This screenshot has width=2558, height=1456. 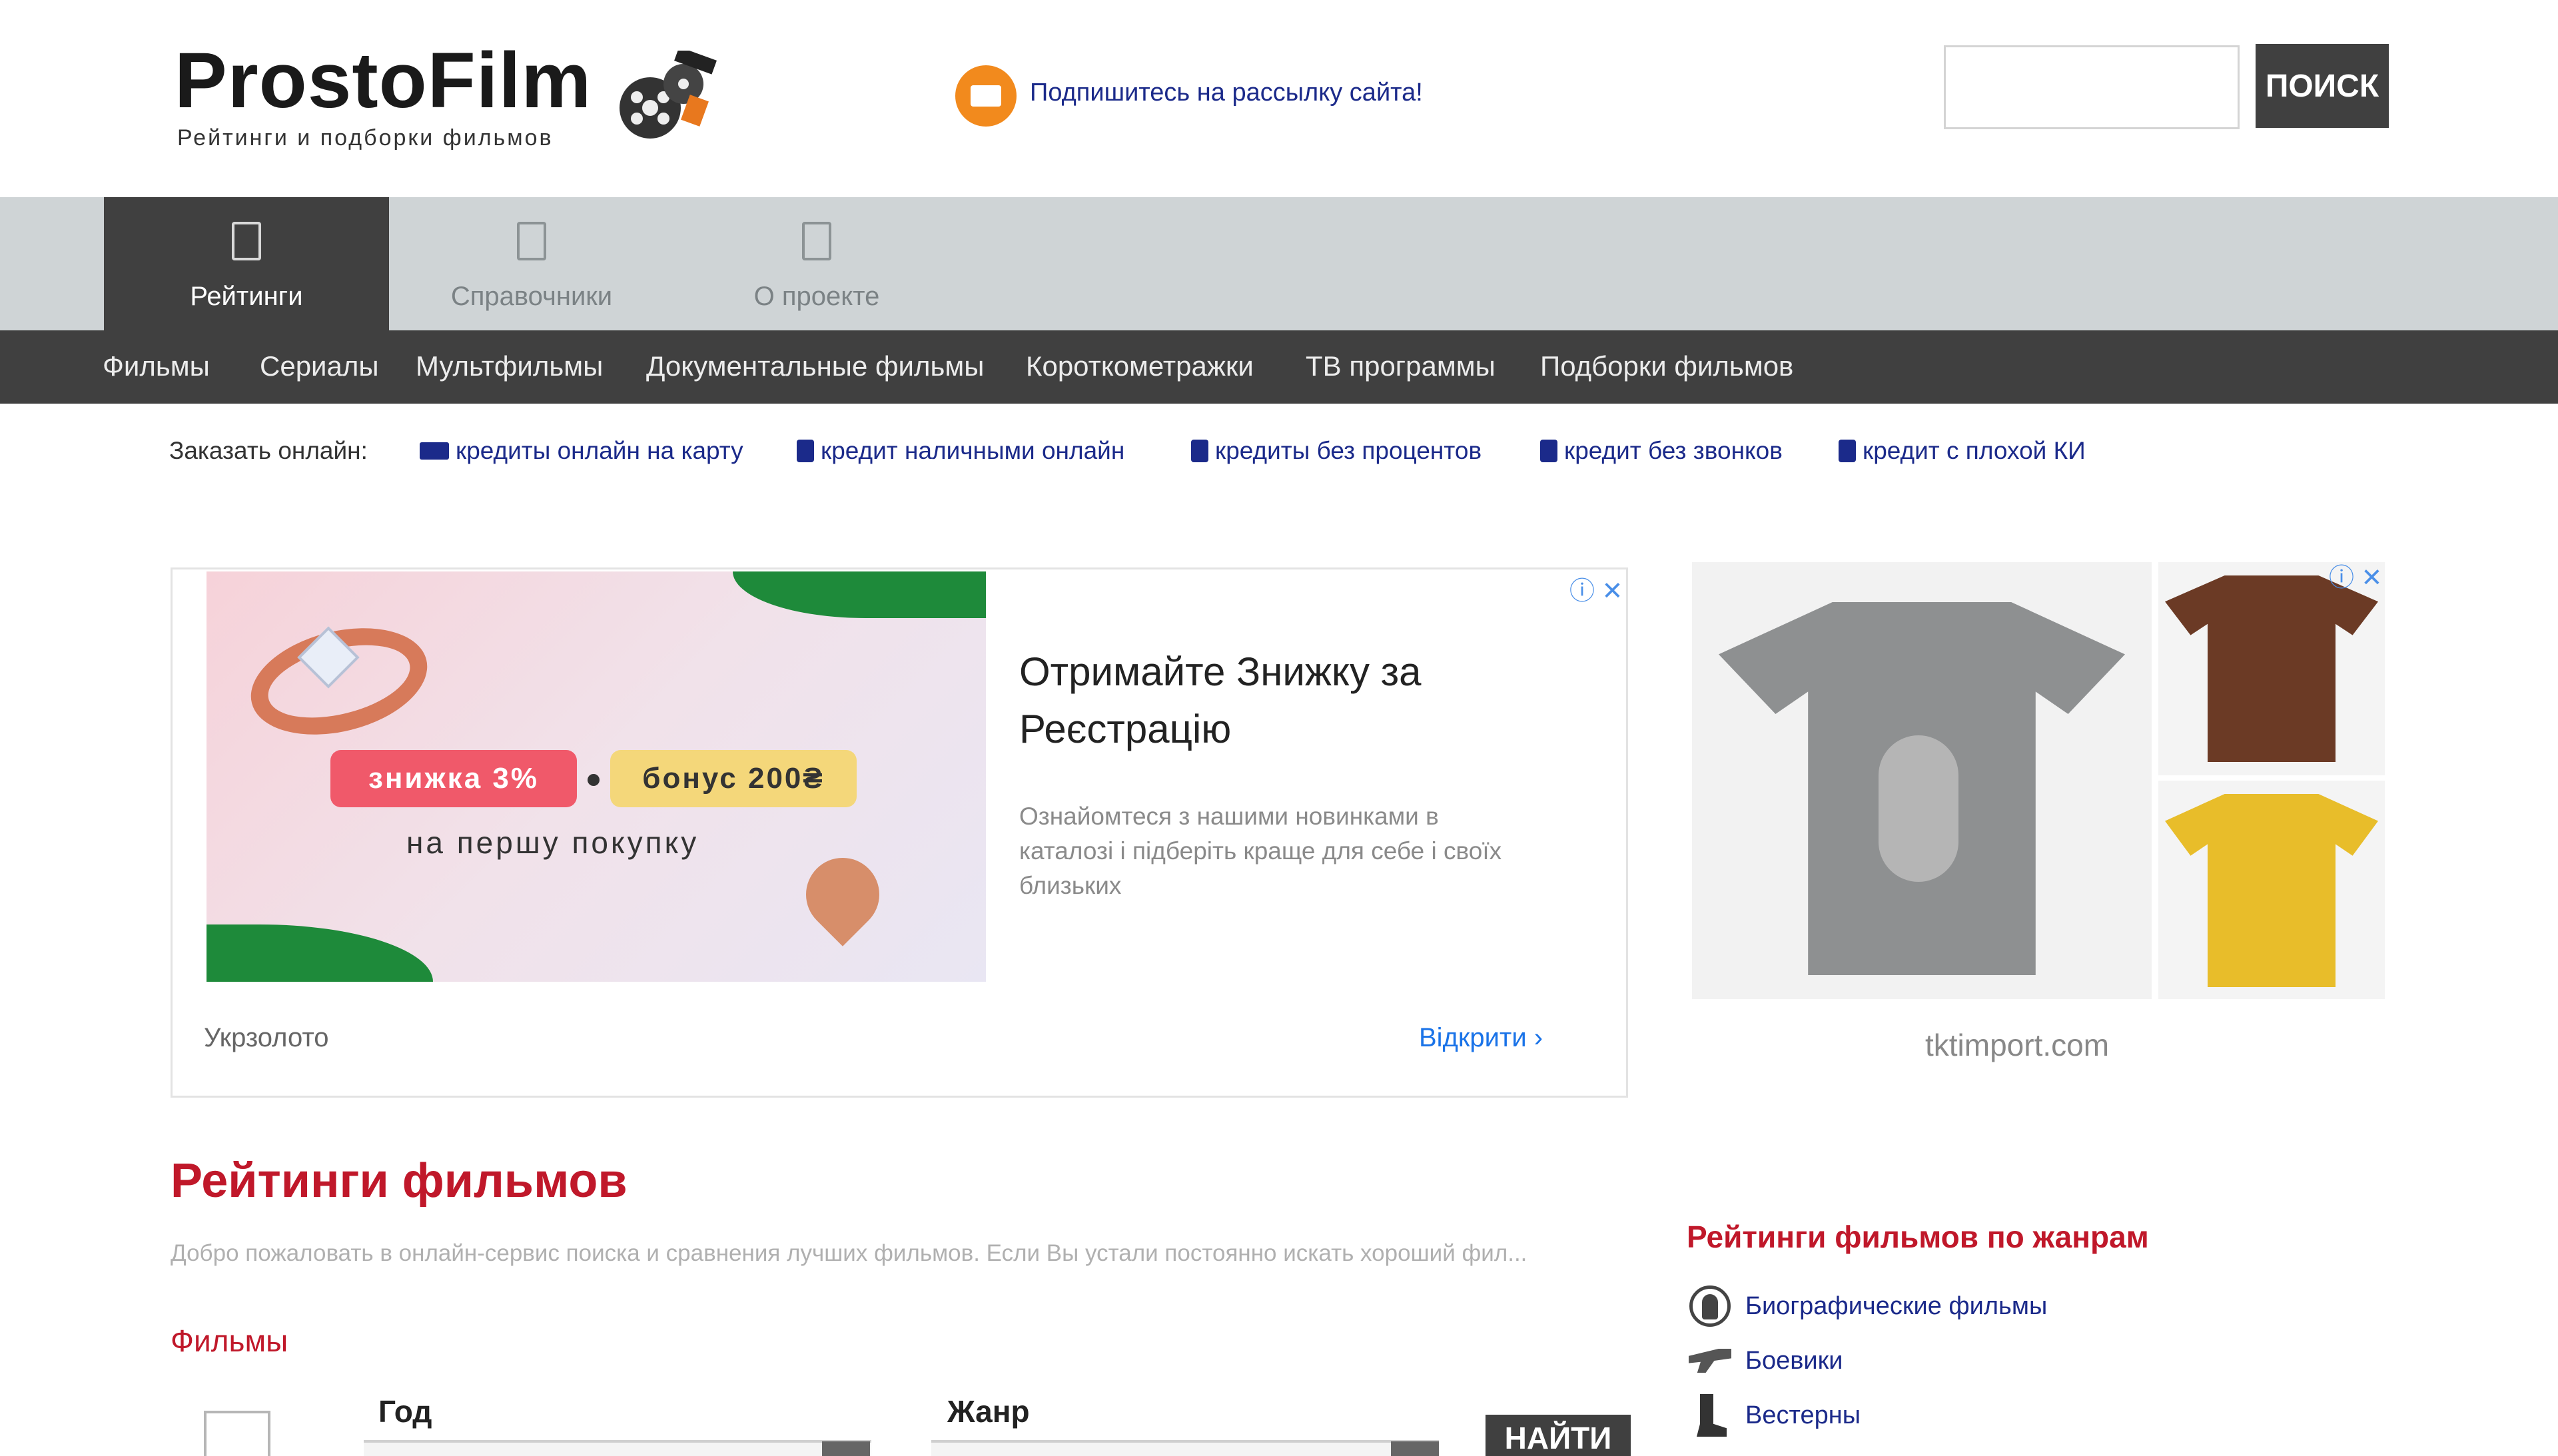 I want to click on subscribe-link: Подпишитесь на рассылку сайта!, so click(x=1226, y=93).